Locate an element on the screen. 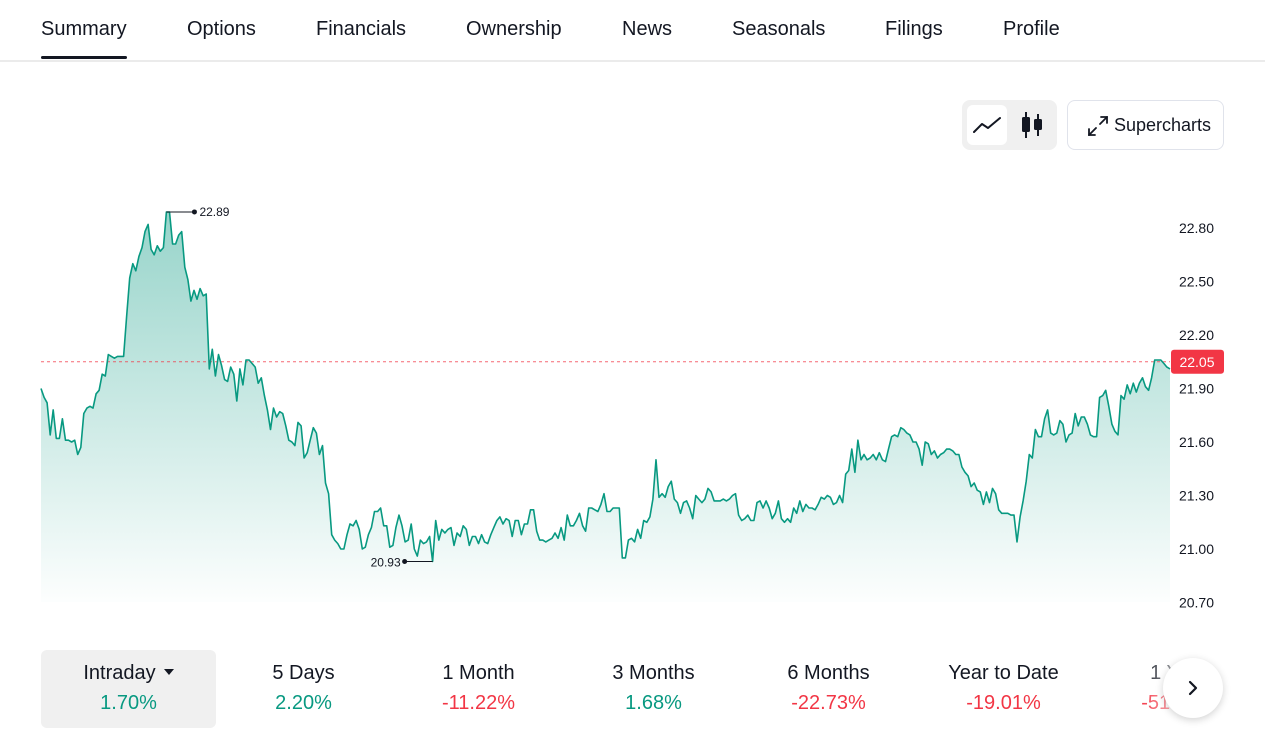 Image resolution: width=1265 pixels, height=752 pixels. current-price-label: 22.05 is located at coordinates (1196, 362).